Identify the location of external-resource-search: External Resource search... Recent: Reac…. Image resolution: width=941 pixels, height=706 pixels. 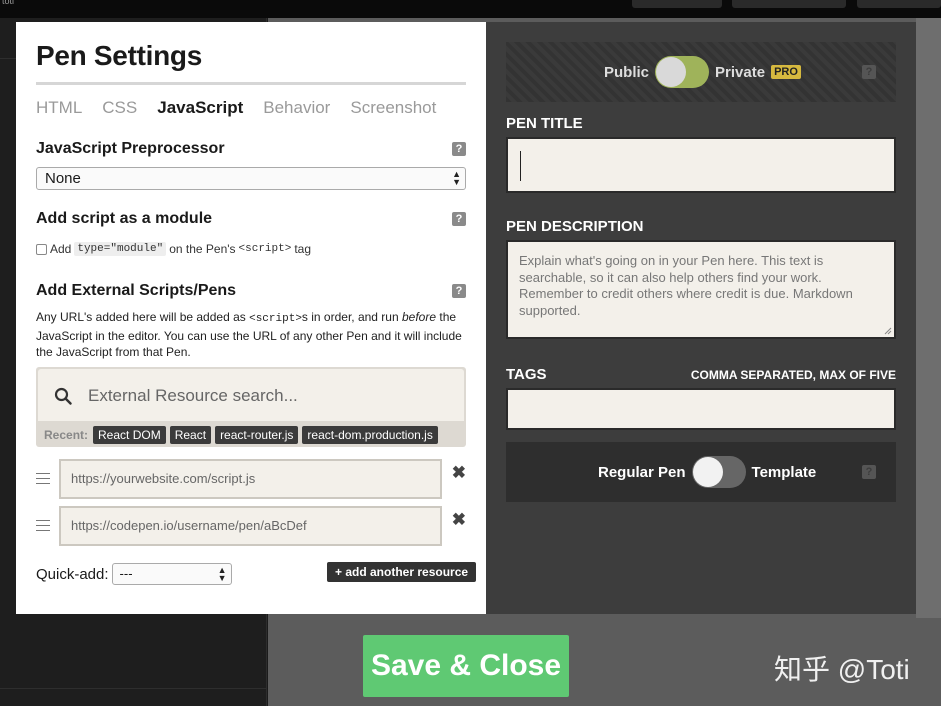
(251, 407).